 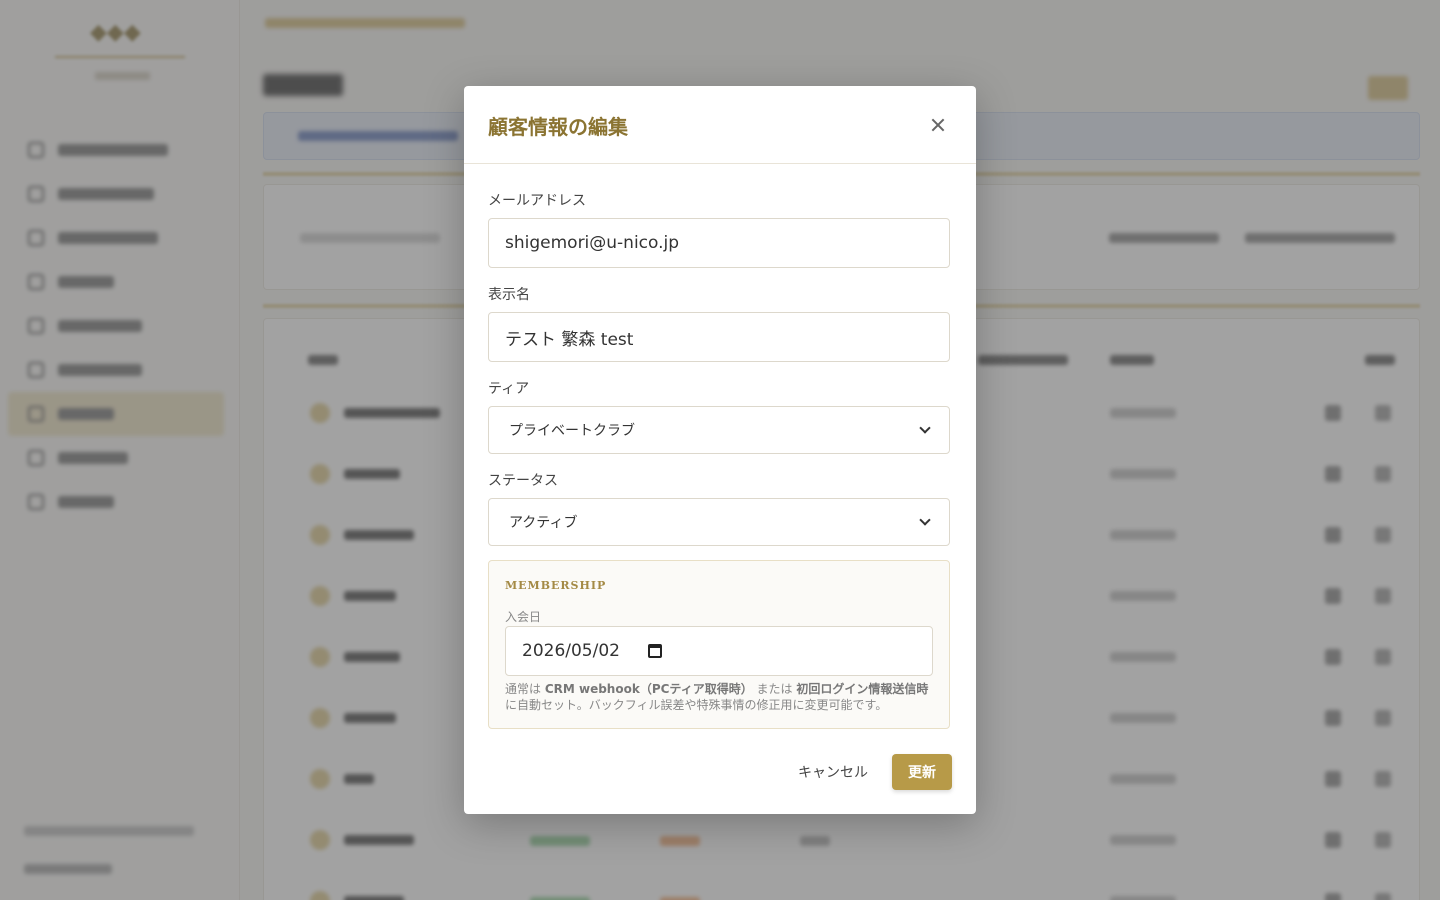 What do you see at coordinates (774, 689) in the screenshot?
I see `help-text: または` at bounding box center [774, 689].